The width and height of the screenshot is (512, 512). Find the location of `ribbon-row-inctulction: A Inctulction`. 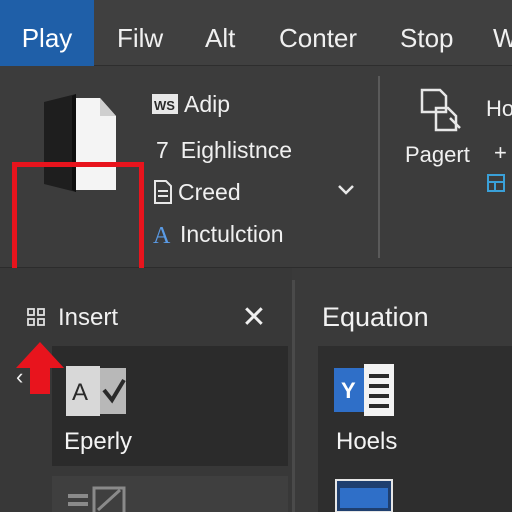

ribbon-row-inctulction: A Inctulction is located at coordinates (218, 234).